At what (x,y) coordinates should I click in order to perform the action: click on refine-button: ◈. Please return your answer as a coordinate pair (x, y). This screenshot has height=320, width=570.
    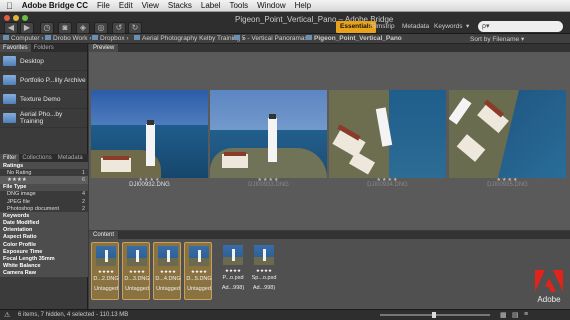
    Looking at the image, I should click on (83, 28).